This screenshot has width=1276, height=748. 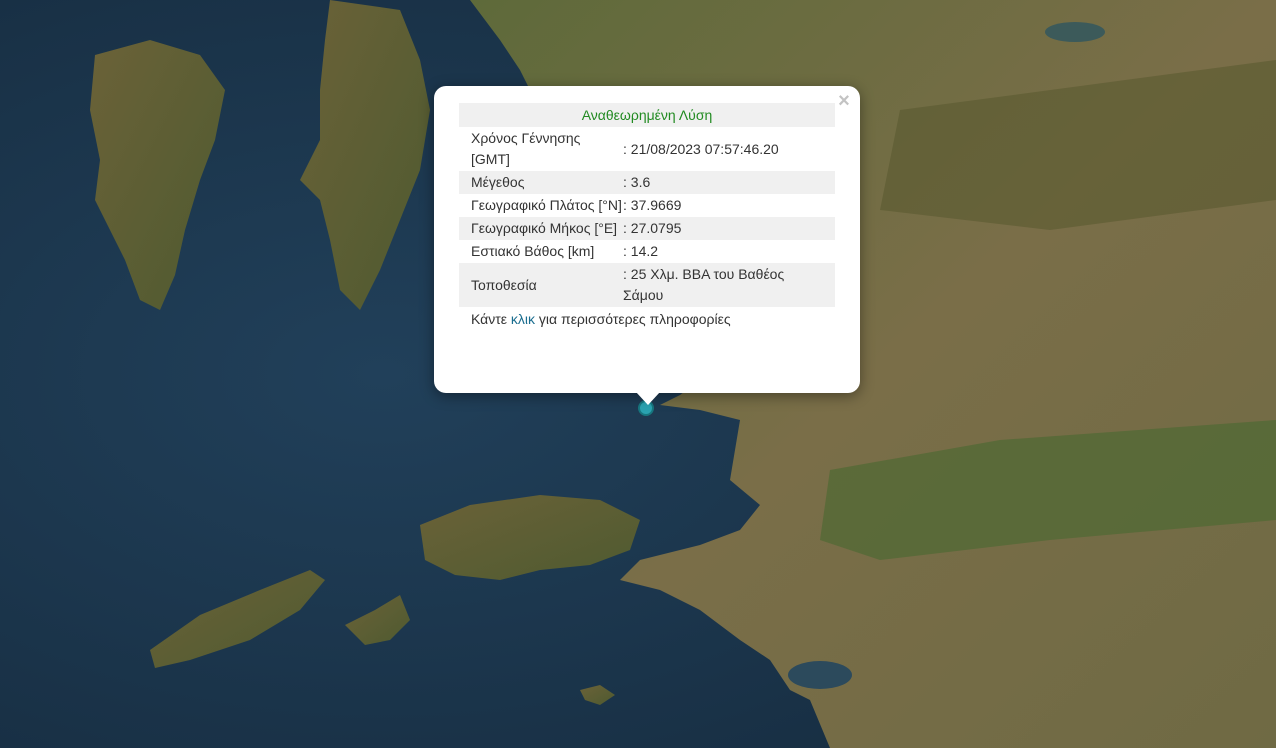 I want to click on more-info-text: Κάντε κλικ για περισσότερες πληροφορίες, so click(x=647, y=319).